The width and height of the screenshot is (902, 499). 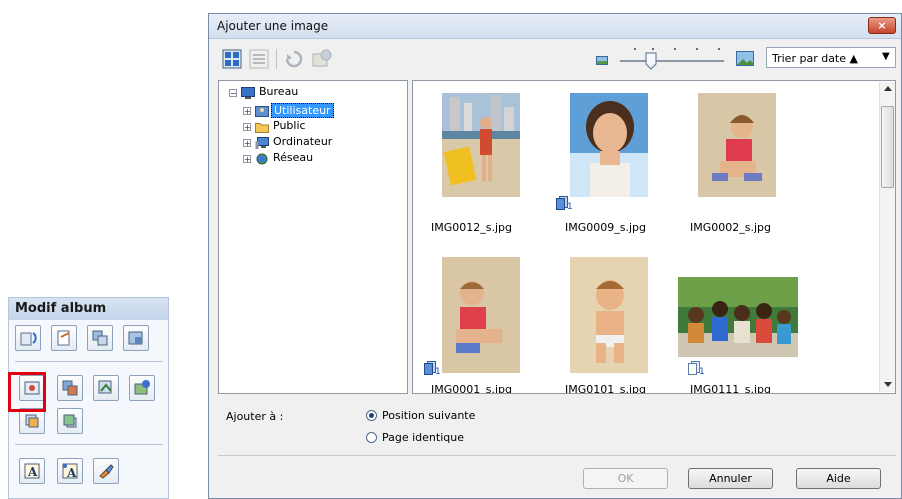 I want to click on image-info-icon, so click(x=322, y=58).